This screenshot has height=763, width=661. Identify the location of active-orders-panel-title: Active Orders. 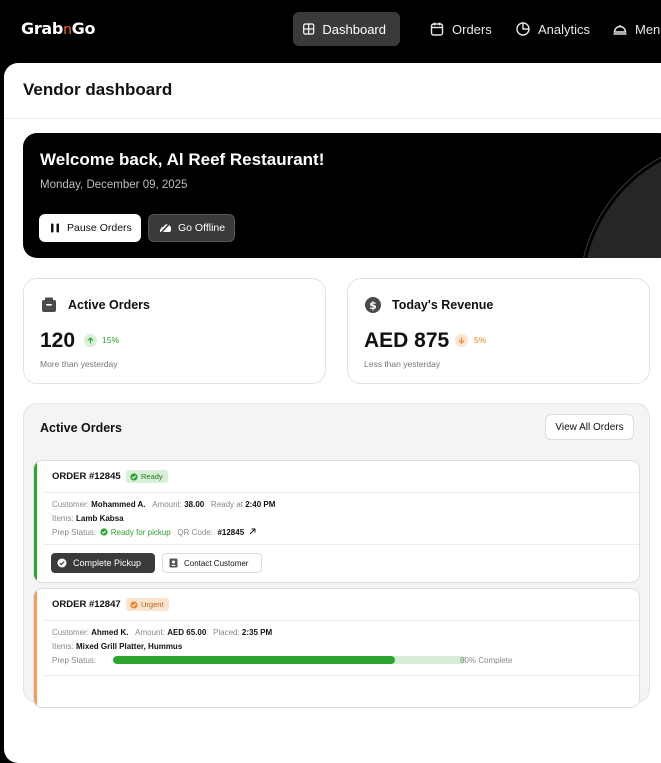
(81, 428).